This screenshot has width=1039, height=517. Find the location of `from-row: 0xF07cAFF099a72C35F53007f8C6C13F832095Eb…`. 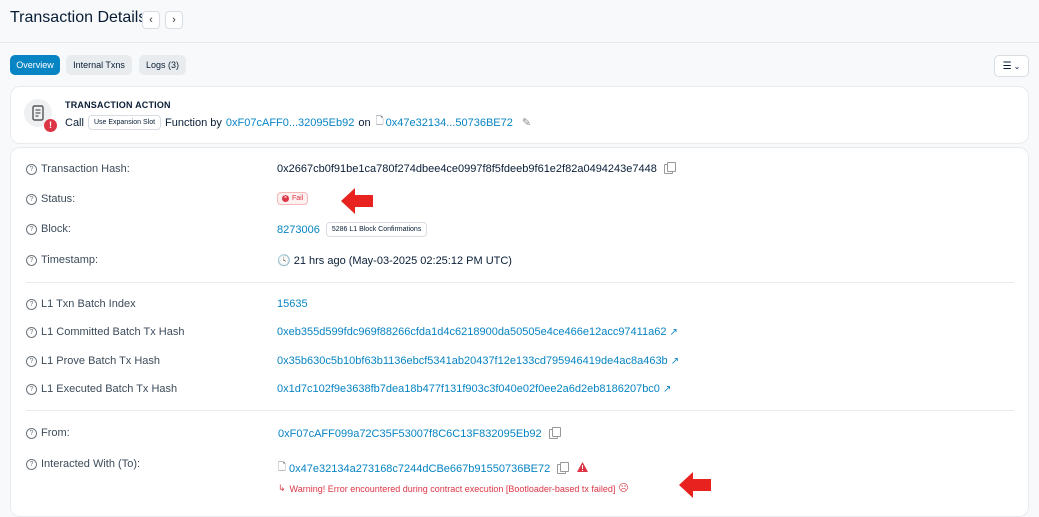

from-row: 0xF07cAFF099a72C35F53007f8C6C13F832095Eb… is located at coordinates (419, 433).